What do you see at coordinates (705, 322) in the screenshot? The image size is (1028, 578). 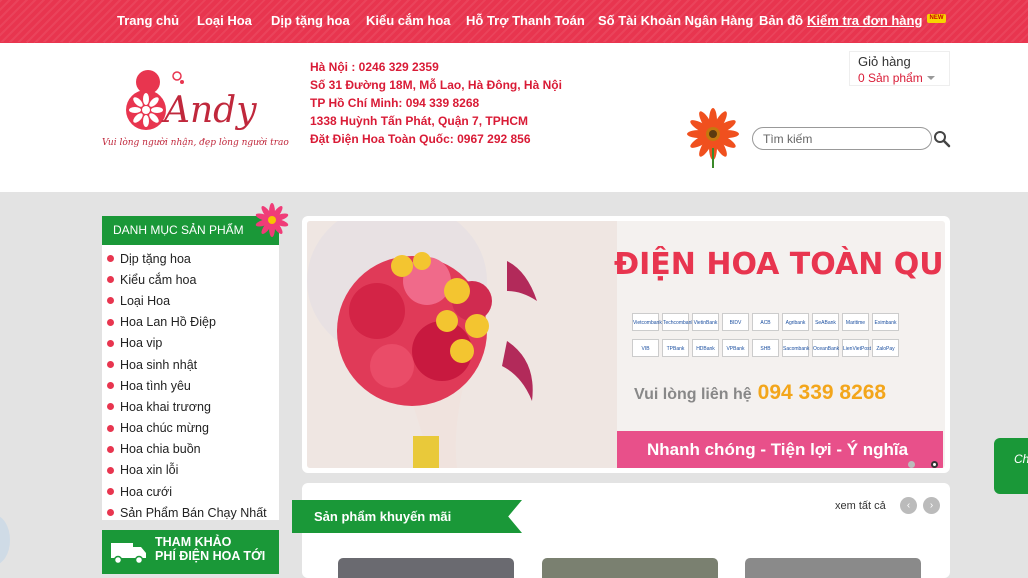 I see `bank-logo: VietinBank` at bounding box center [705, 322].